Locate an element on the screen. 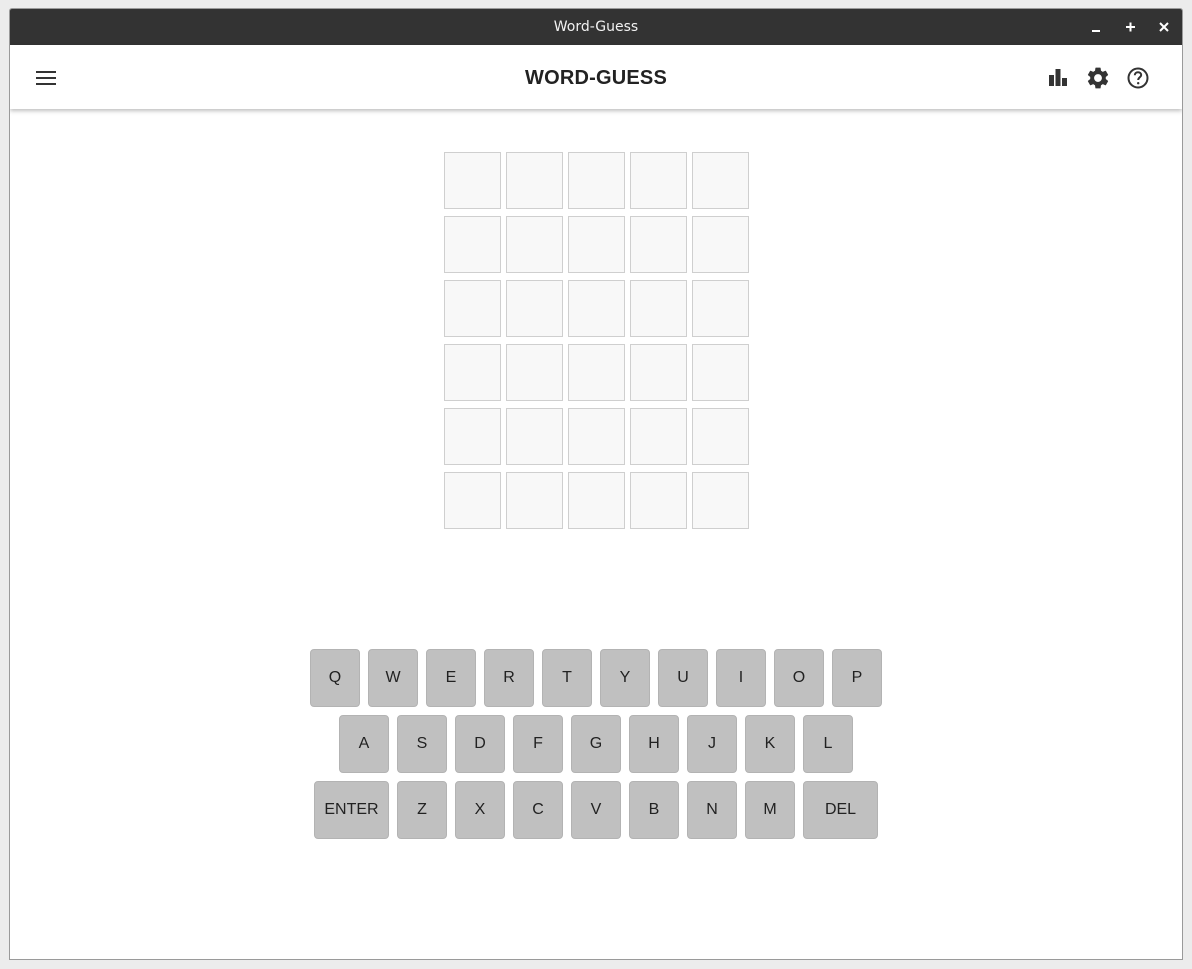  minimize-icon is located at coordinates (1096, 31).